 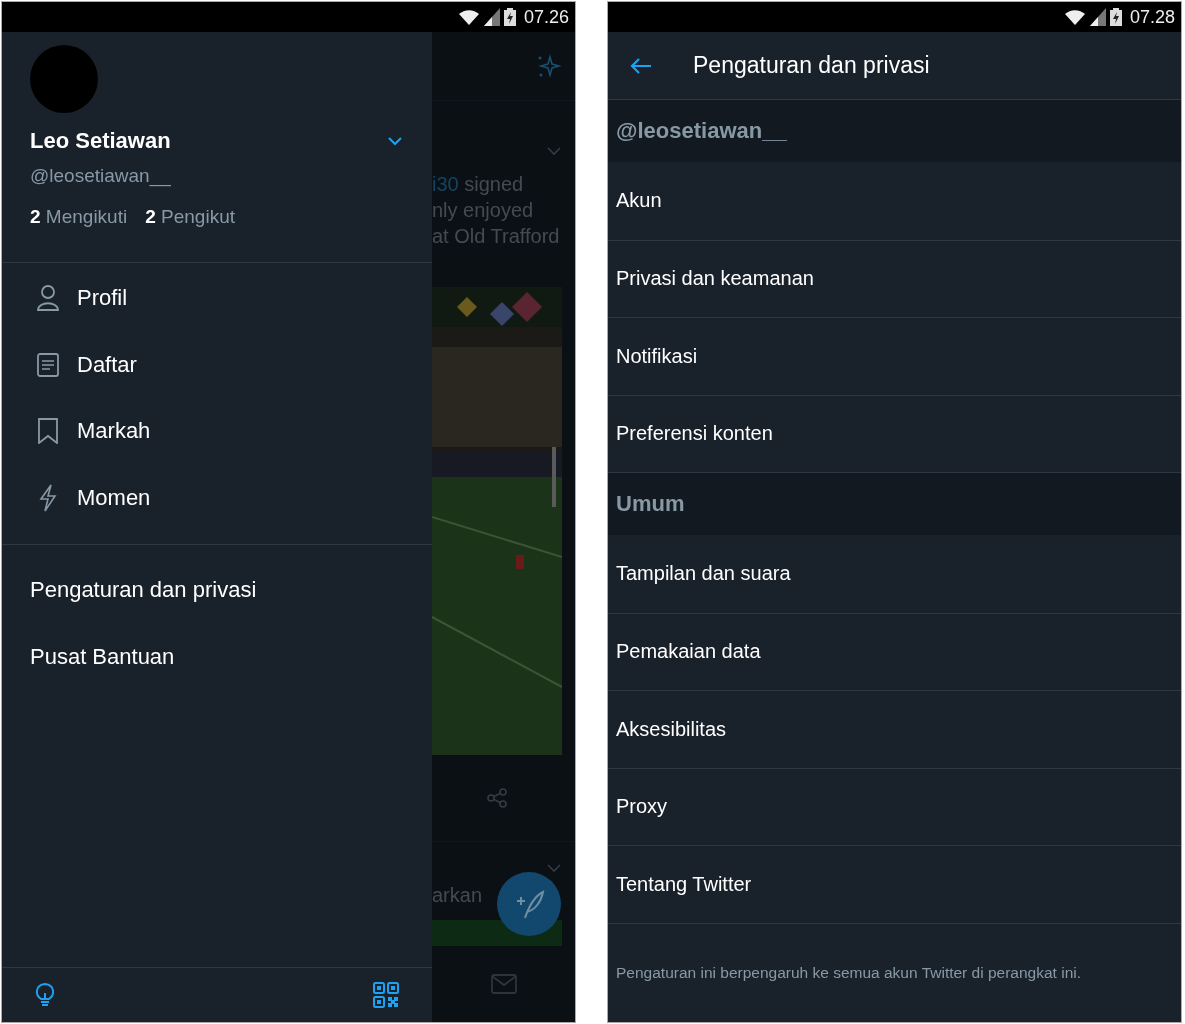 What do you see at coordinates (386, 995) in the screenshot?
I see `qr-code-icon` at bounding box center [386, 995].